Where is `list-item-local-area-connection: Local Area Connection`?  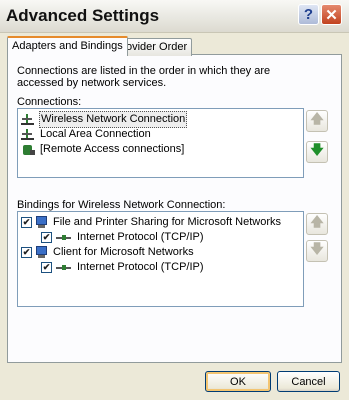 list-item-local-area-connection: Local Area Connection is located at coordinates (86, 134).